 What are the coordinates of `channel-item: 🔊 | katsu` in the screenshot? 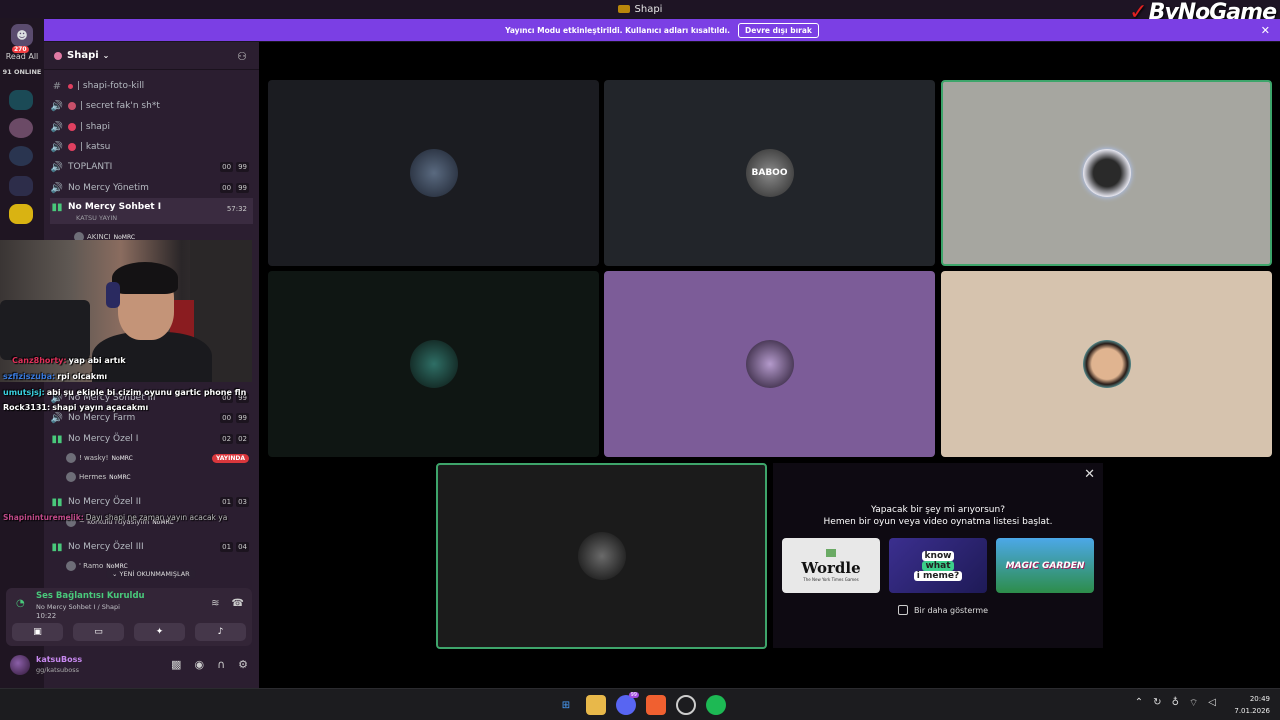 It's located at (151, 147).